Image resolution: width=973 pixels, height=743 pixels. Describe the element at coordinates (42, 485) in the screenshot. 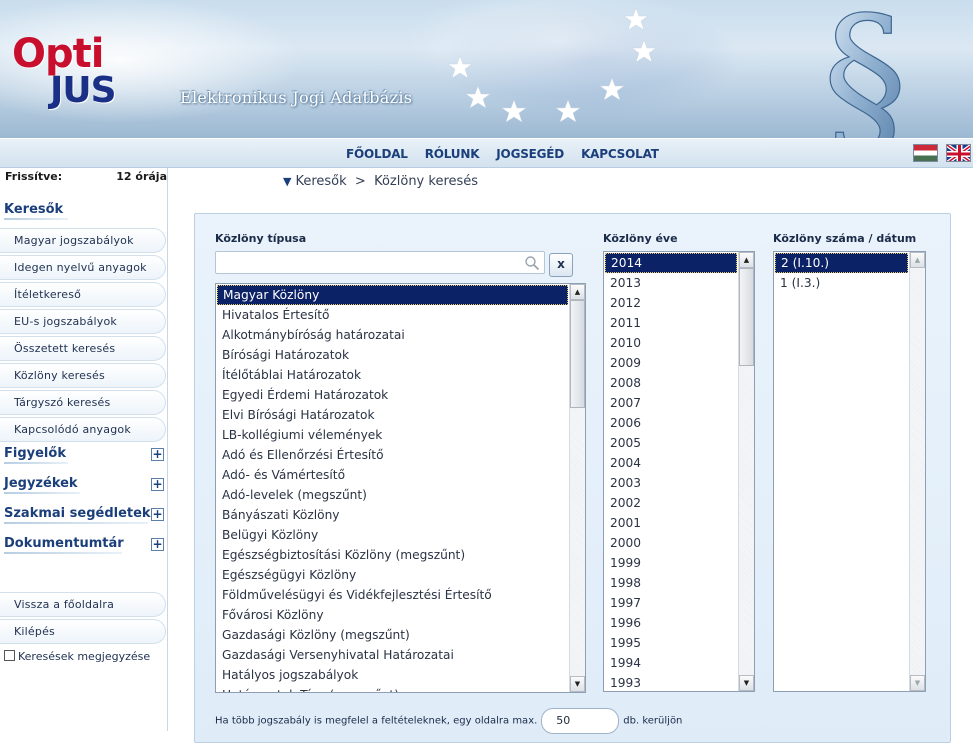

I see `sidebar-section-1: Jegyzékek` at that location.